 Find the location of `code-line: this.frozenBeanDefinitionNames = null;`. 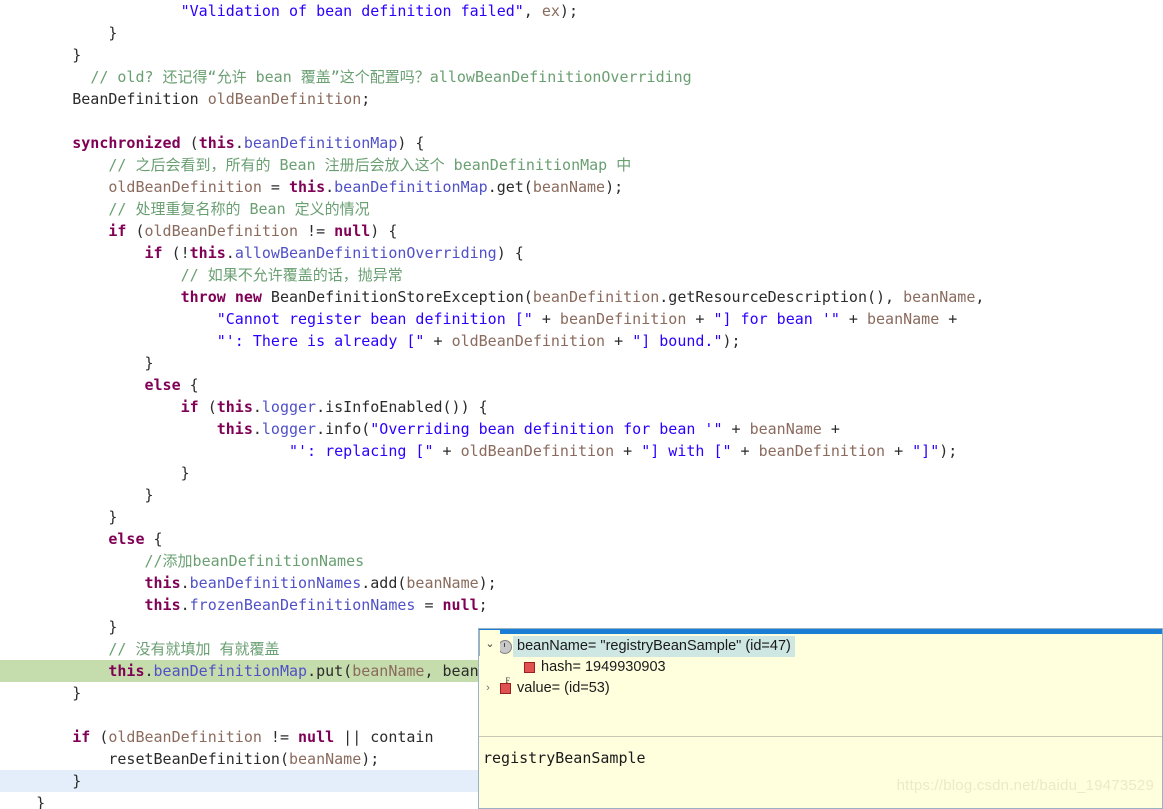

code-line: this.frozenBeanDefinitionNames = null; is located at coordinates (581, 605).